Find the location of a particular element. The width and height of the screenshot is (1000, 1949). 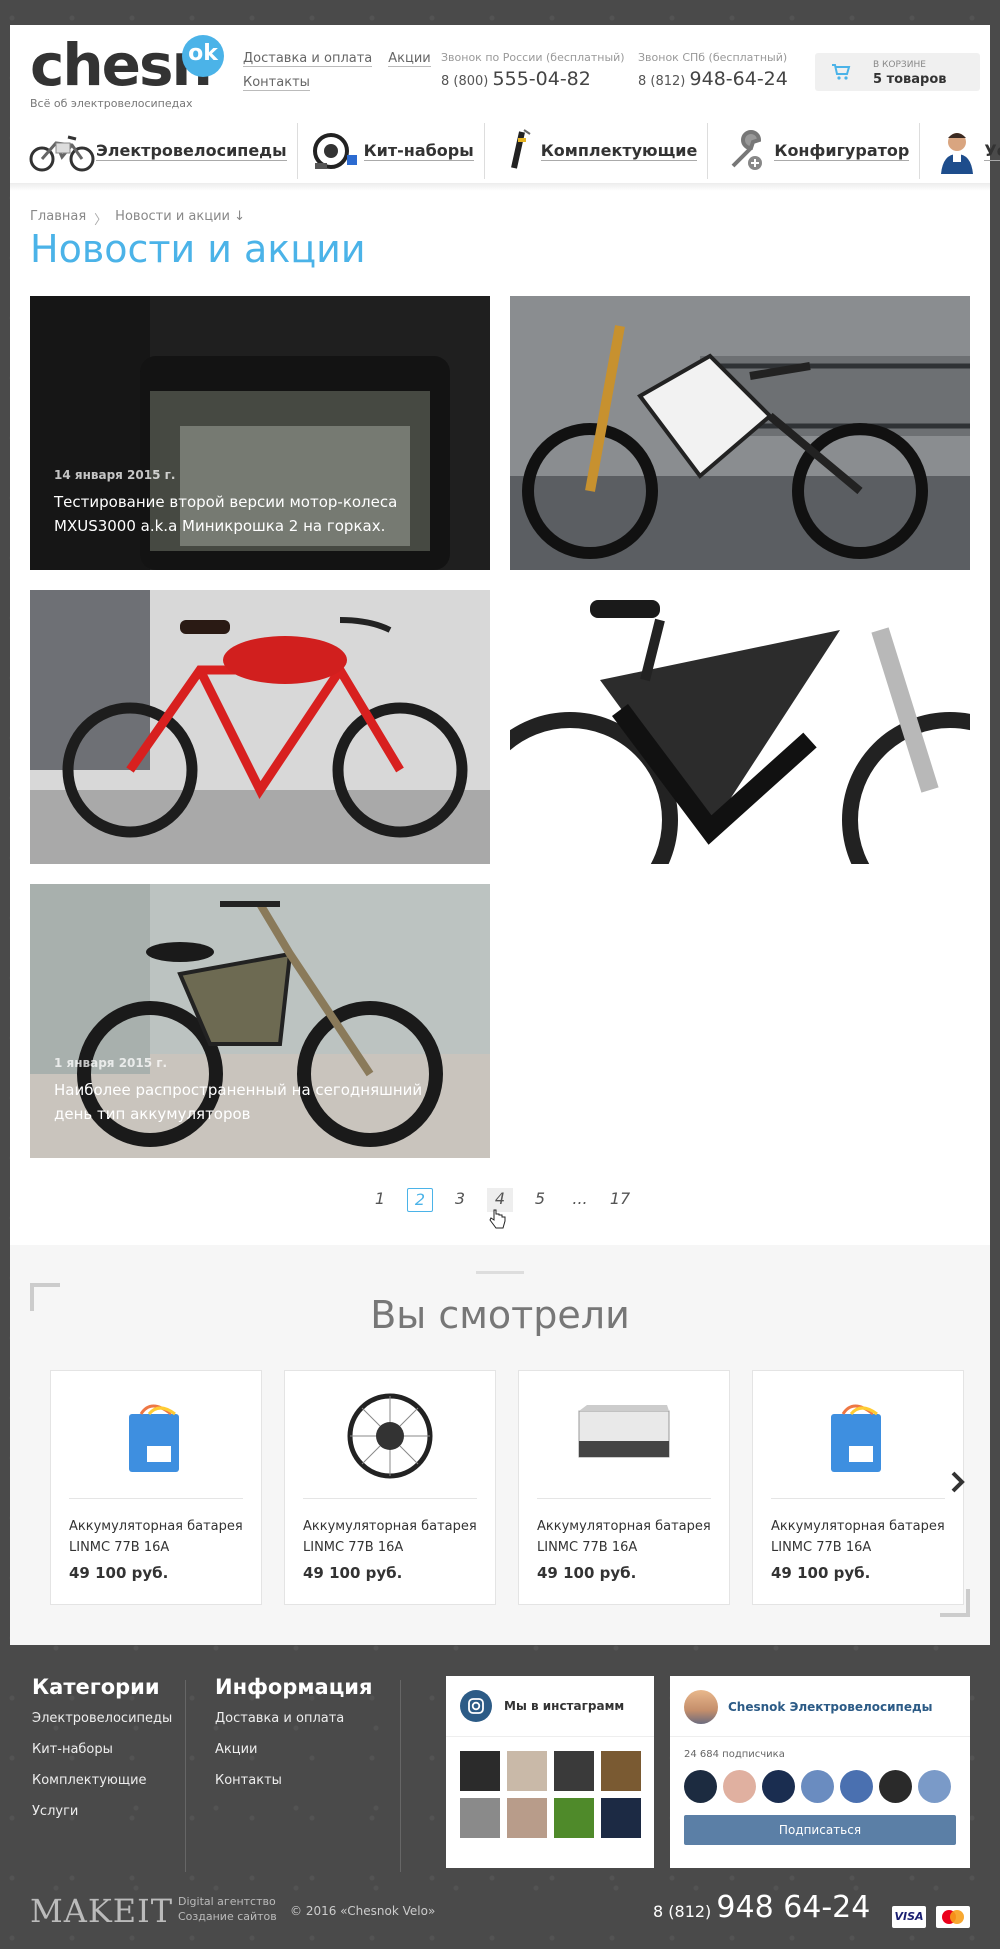

phone-russia-number: 8 (800) 555-04-82 is located at coordinates (533, 79).